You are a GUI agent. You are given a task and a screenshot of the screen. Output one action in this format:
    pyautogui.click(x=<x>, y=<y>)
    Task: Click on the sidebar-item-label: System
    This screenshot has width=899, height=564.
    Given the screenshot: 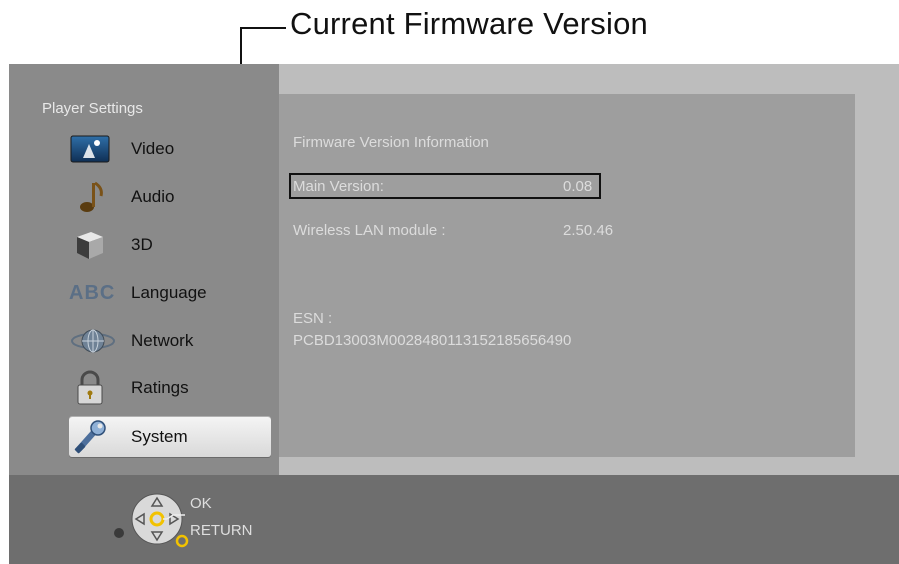 What is the action you would take?
    pyautogui.click(x=159, y=436)
    